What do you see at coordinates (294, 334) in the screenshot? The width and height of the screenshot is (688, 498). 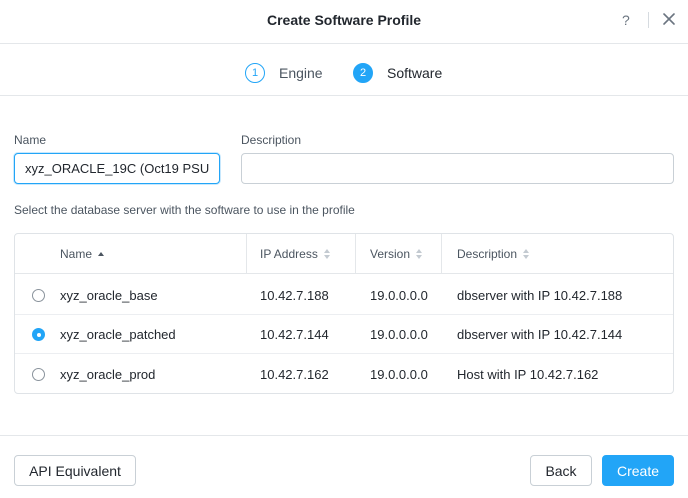 I see `cell-ip: 10.42.7.144` at bounding box center [294, 334].